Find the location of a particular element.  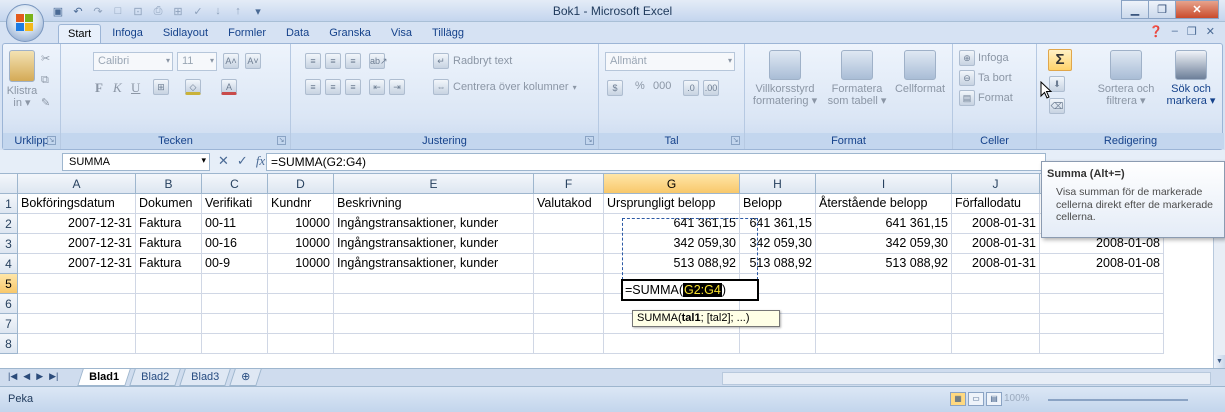

column-header-i: I is located at coordinates (884, 184).